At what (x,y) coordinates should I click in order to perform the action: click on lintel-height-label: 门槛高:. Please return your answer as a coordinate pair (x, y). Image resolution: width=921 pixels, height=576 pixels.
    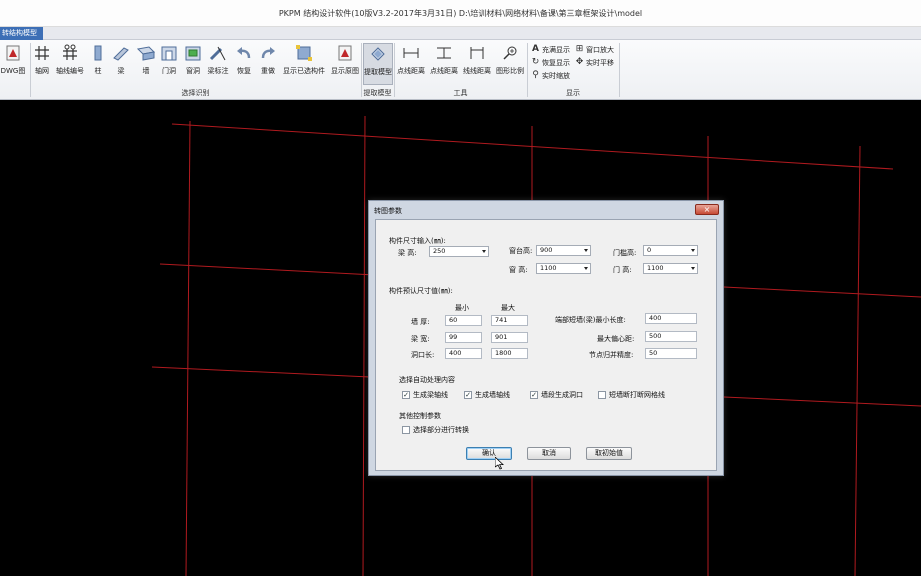
    Looking at the image, I should click on (625, 253).